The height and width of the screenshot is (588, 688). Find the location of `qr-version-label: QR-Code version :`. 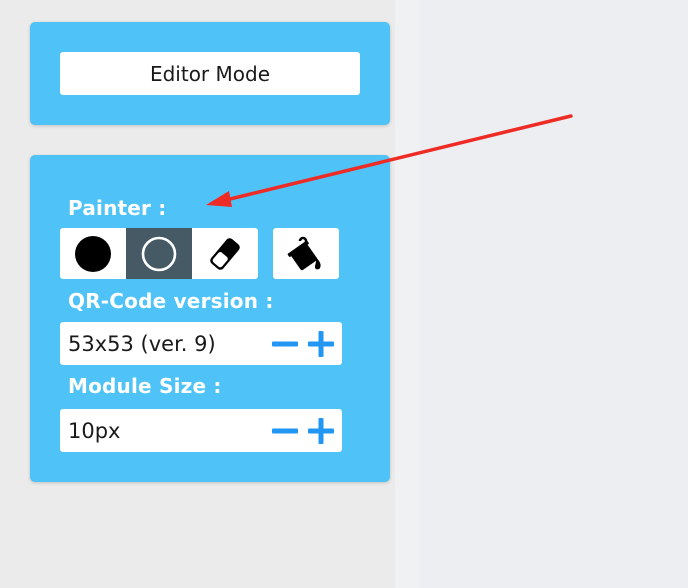

qr-version-label: QR-Code version : is located at coordinates (171, 301).